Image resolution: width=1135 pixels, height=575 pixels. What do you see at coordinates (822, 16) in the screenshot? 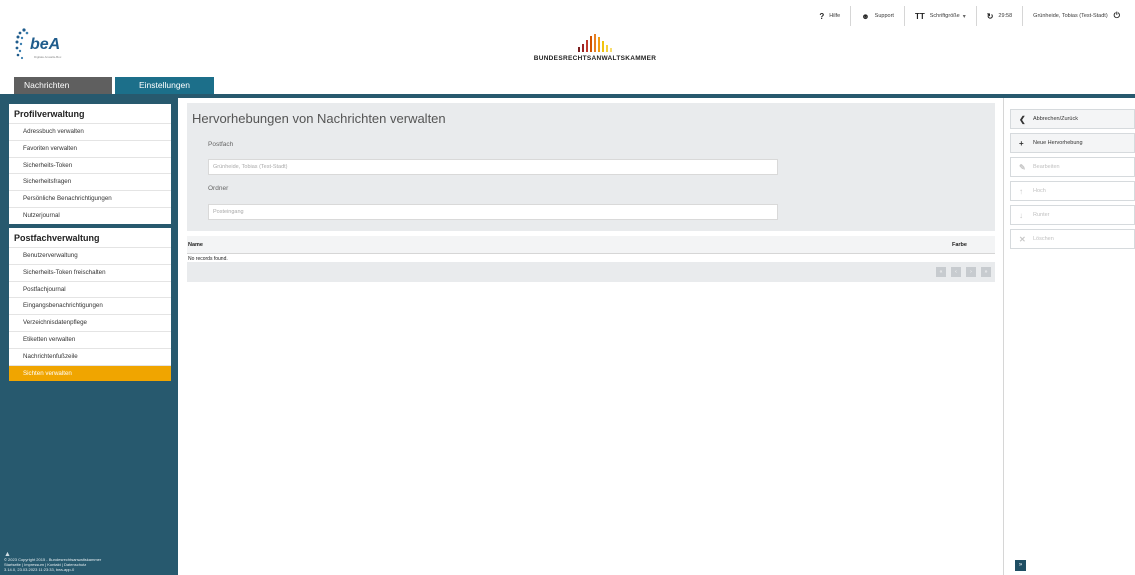
I see `help-icon: ?` at bounding box center [822, 16].